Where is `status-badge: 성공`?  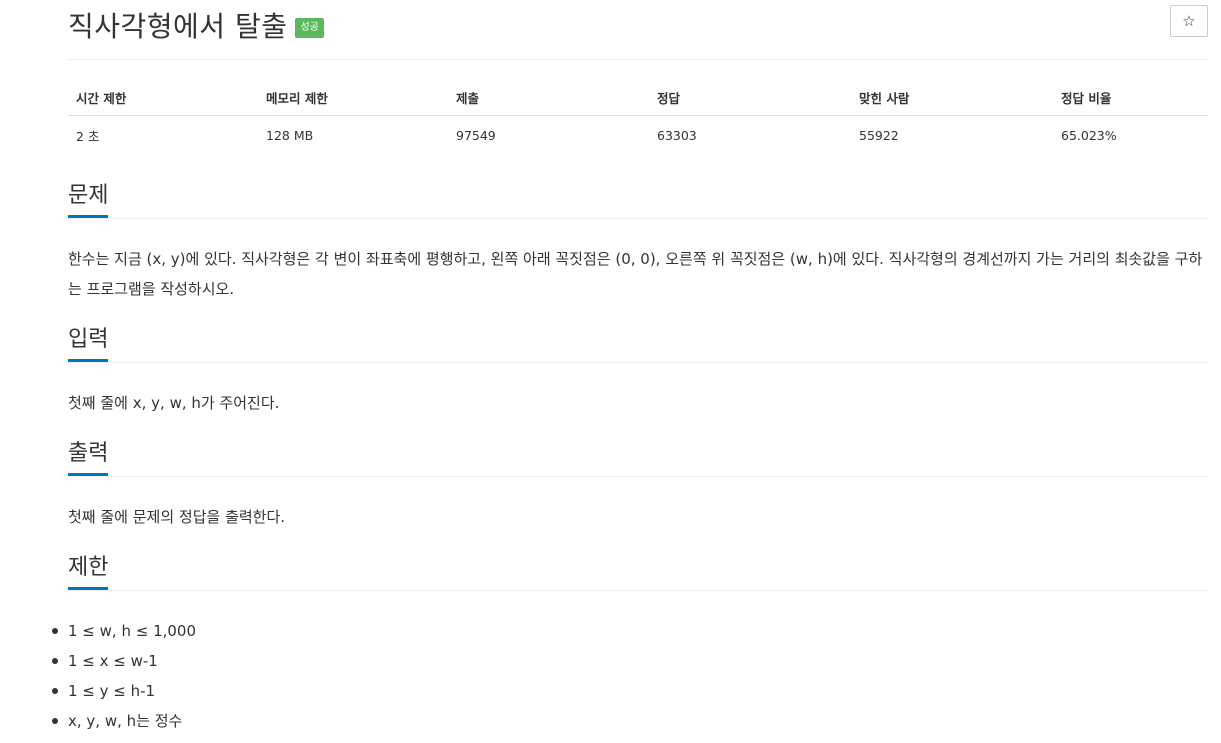 status-badge: 성공 is located at coordinates (309, 28).